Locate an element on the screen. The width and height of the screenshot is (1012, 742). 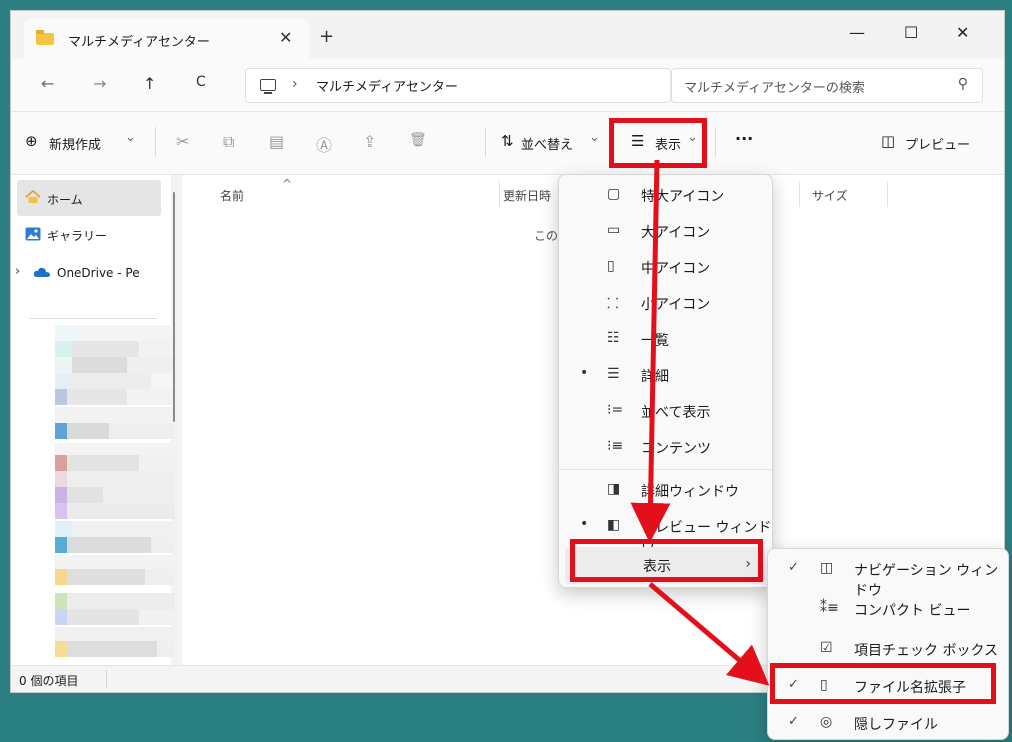
arrow-to-file-extension is located at coordinates (709, 634).